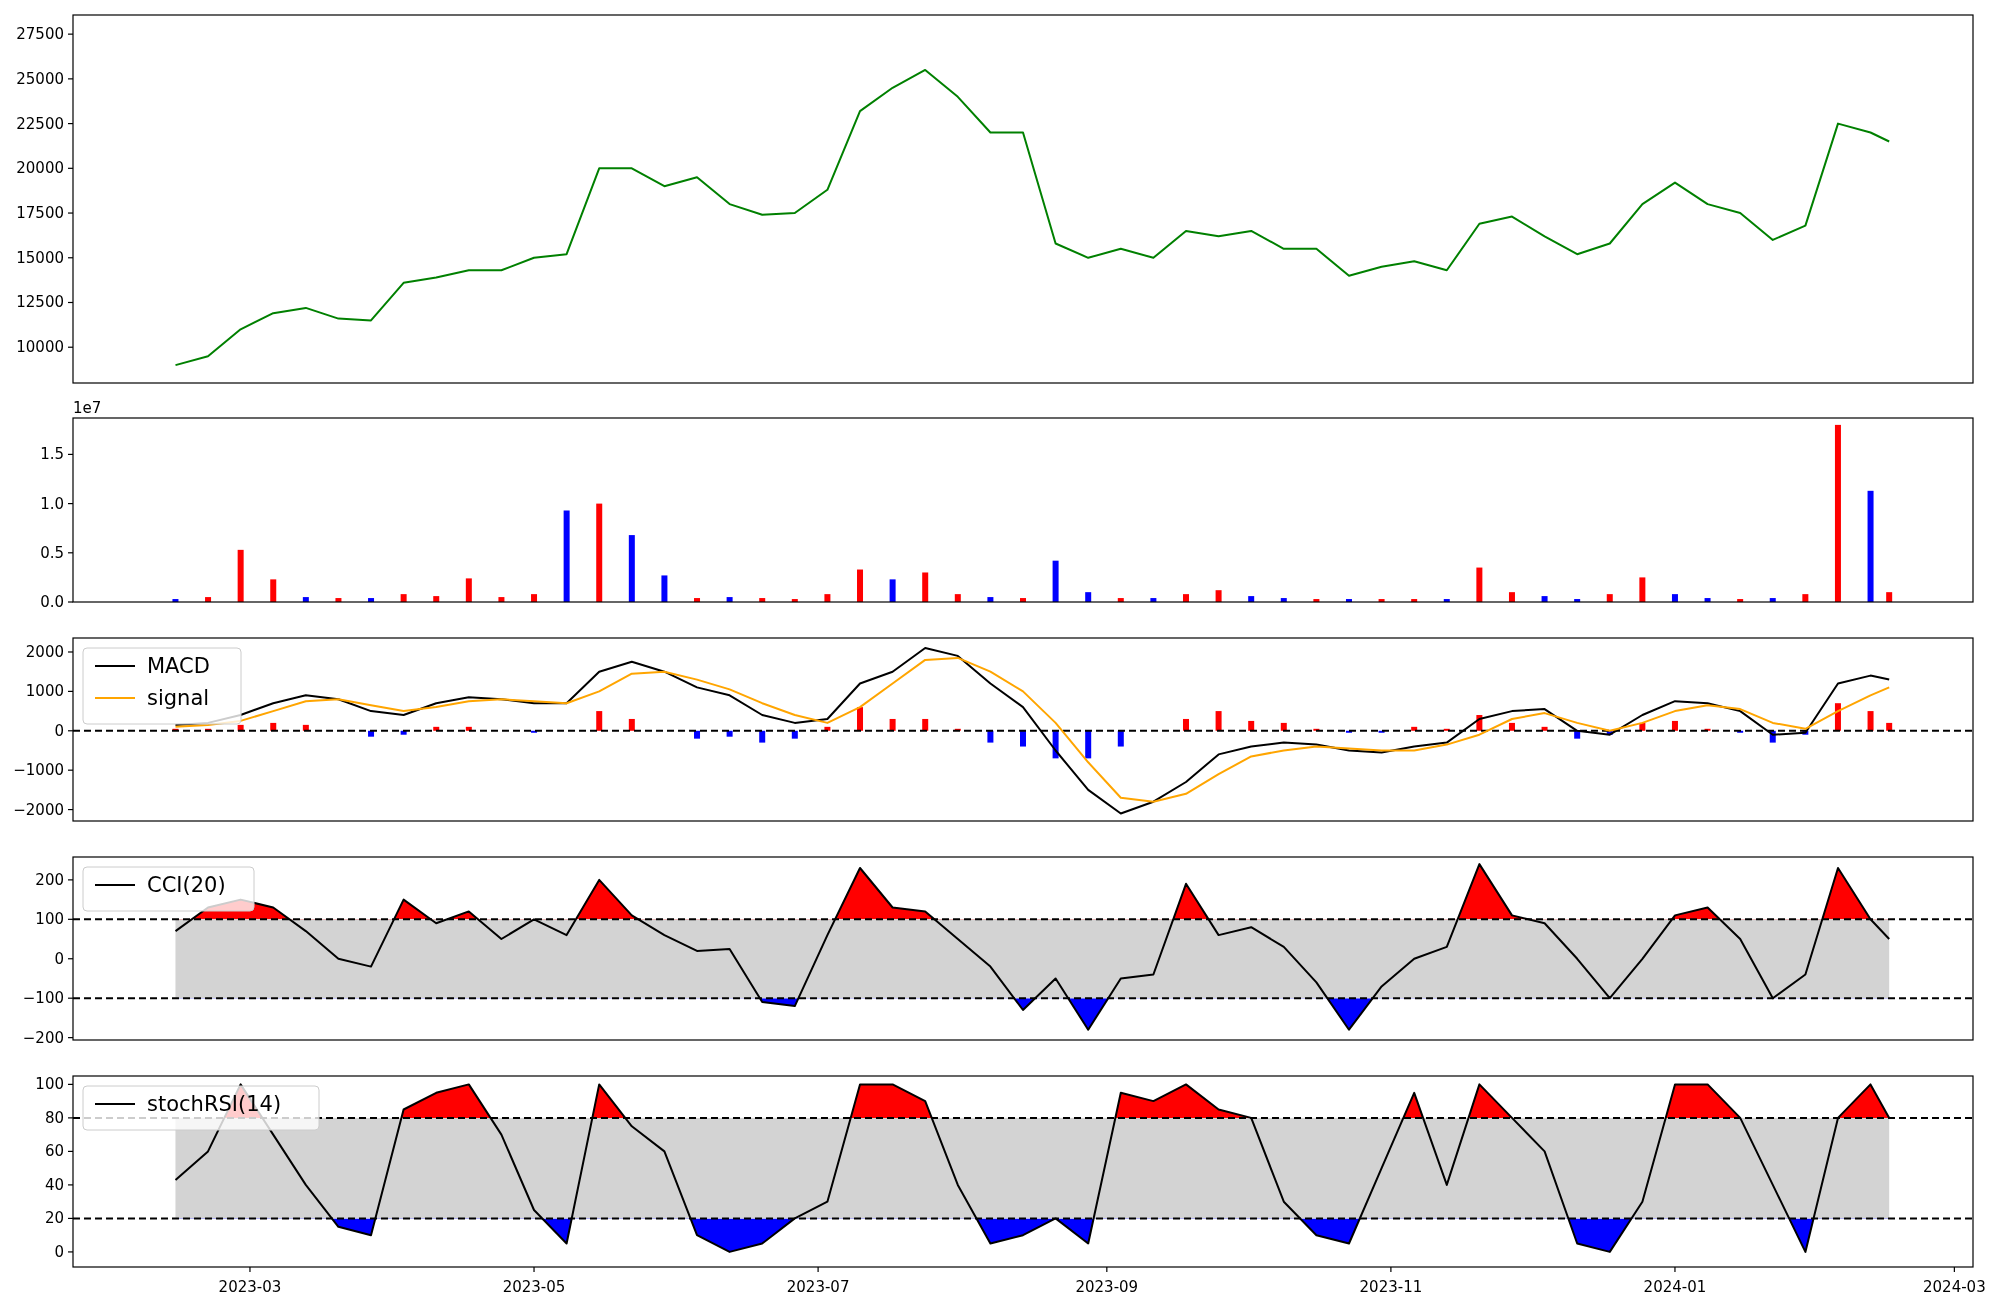  What do you see at coordinates (534, 1287) in the screenshot?
I see `x-tick-label: 2023-05` at bounding box center [534, 1287].